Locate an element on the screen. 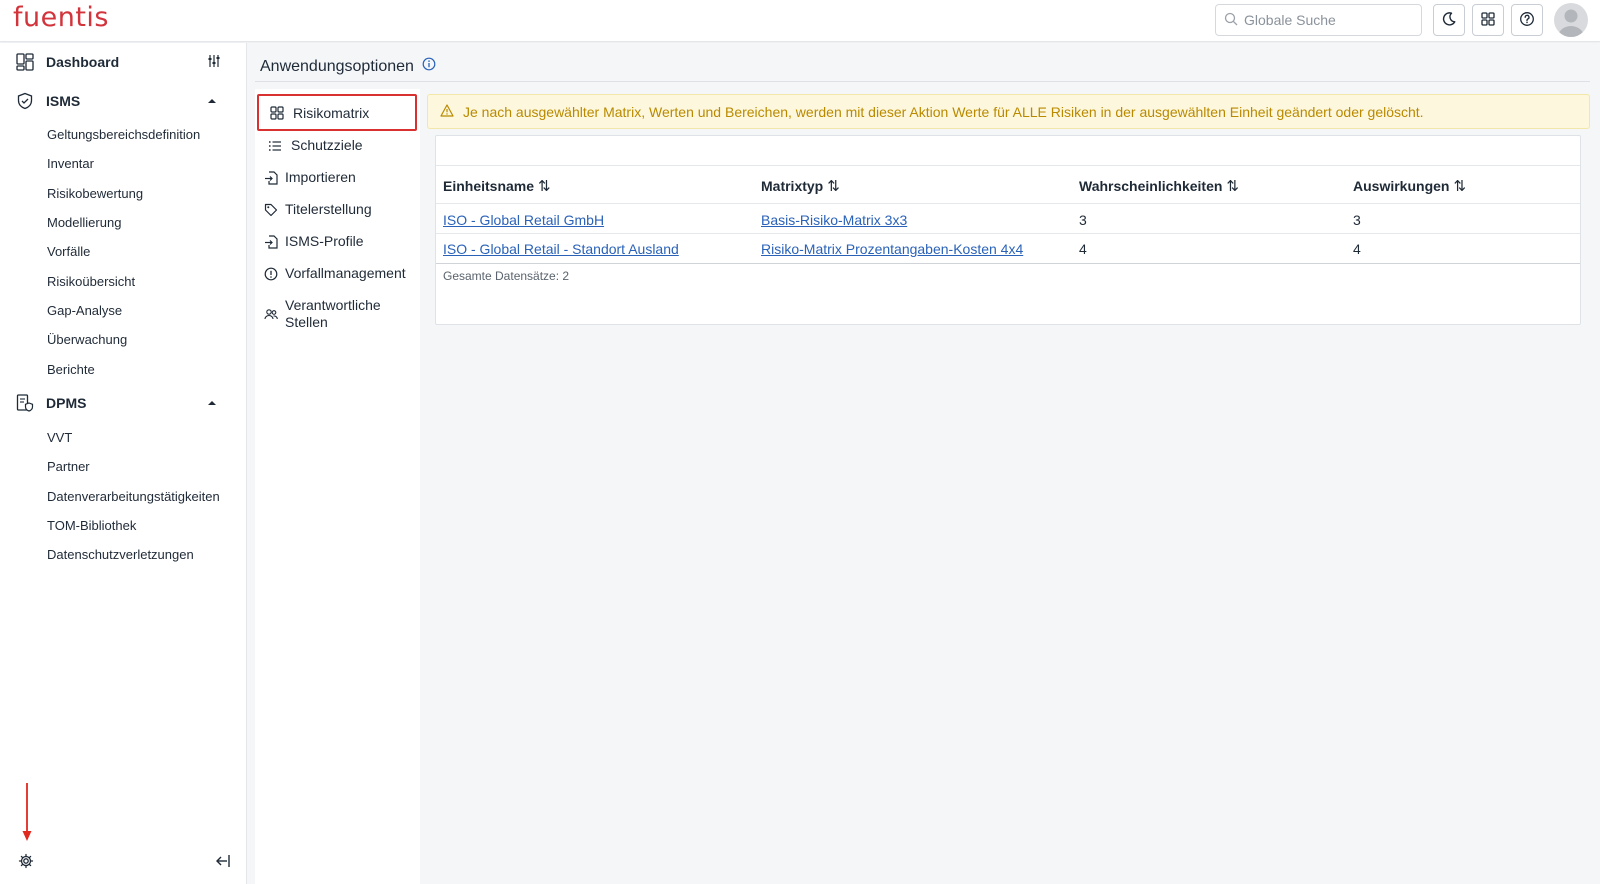  tab-schutzziele: Schutzziele is located at coordinates (337, 145).